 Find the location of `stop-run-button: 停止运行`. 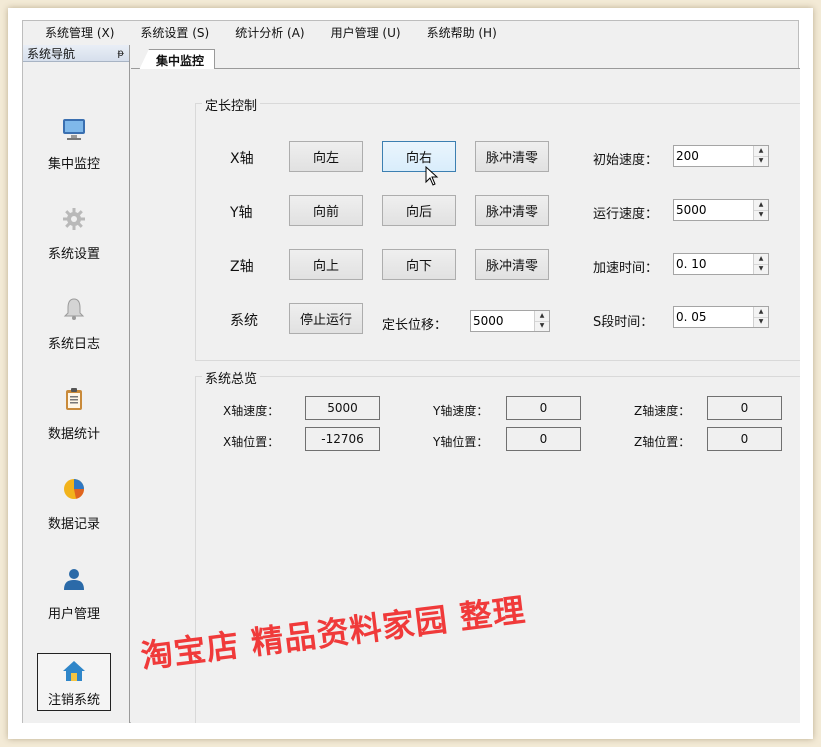

stop-run-button: 停止运行 is located at coordinates (326, 318).